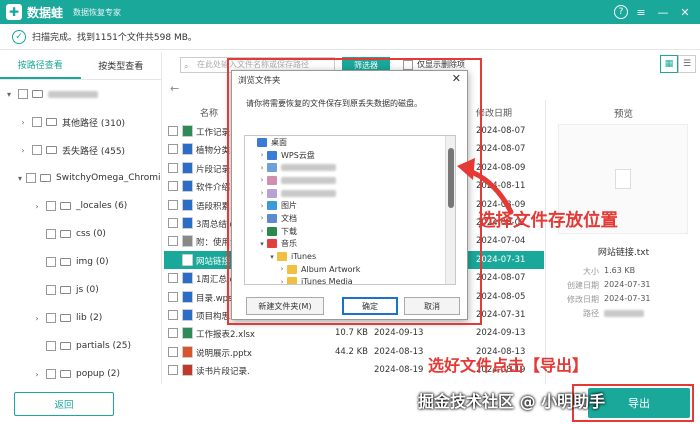  What do you see at coordinates (456, 78) in the screenshot?
I see `dialog-close-icon: ✕` at bounding box center [456, 78].